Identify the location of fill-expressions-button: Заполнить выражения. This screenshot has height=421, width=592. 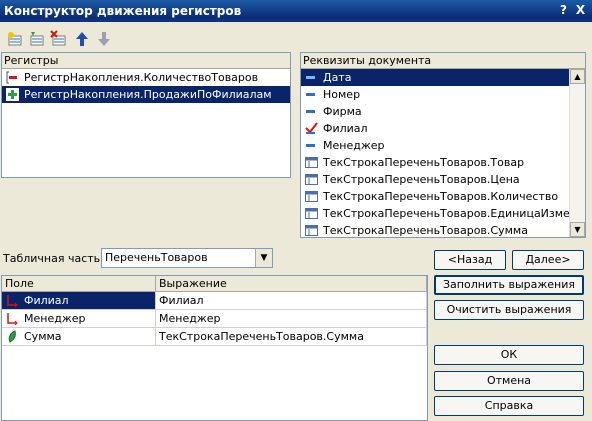
(509, 285).